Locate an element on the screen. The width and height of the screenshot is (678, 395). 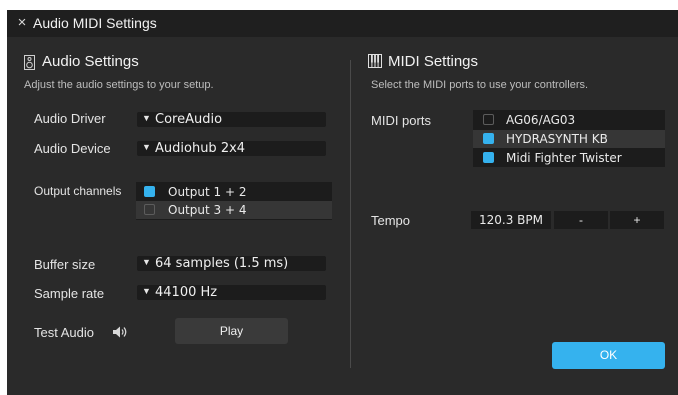
buffer-size-dropdown: ▼ 64 samples (1.5 ms) is located at coordinates (231, 263).